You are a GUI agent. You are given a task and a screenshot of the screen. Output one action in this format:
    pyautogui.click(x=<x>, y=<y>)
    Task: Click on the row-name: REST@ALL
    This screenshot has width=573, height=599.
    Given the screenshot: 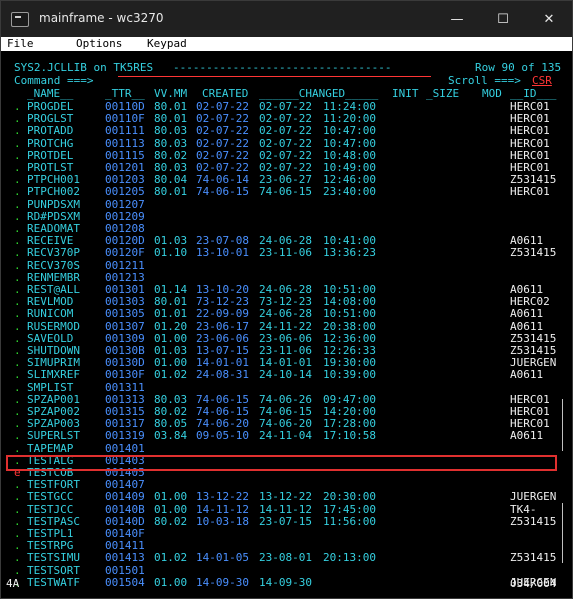 What is the action you would take?
    pyautogui.click(x=53, y=289)
    